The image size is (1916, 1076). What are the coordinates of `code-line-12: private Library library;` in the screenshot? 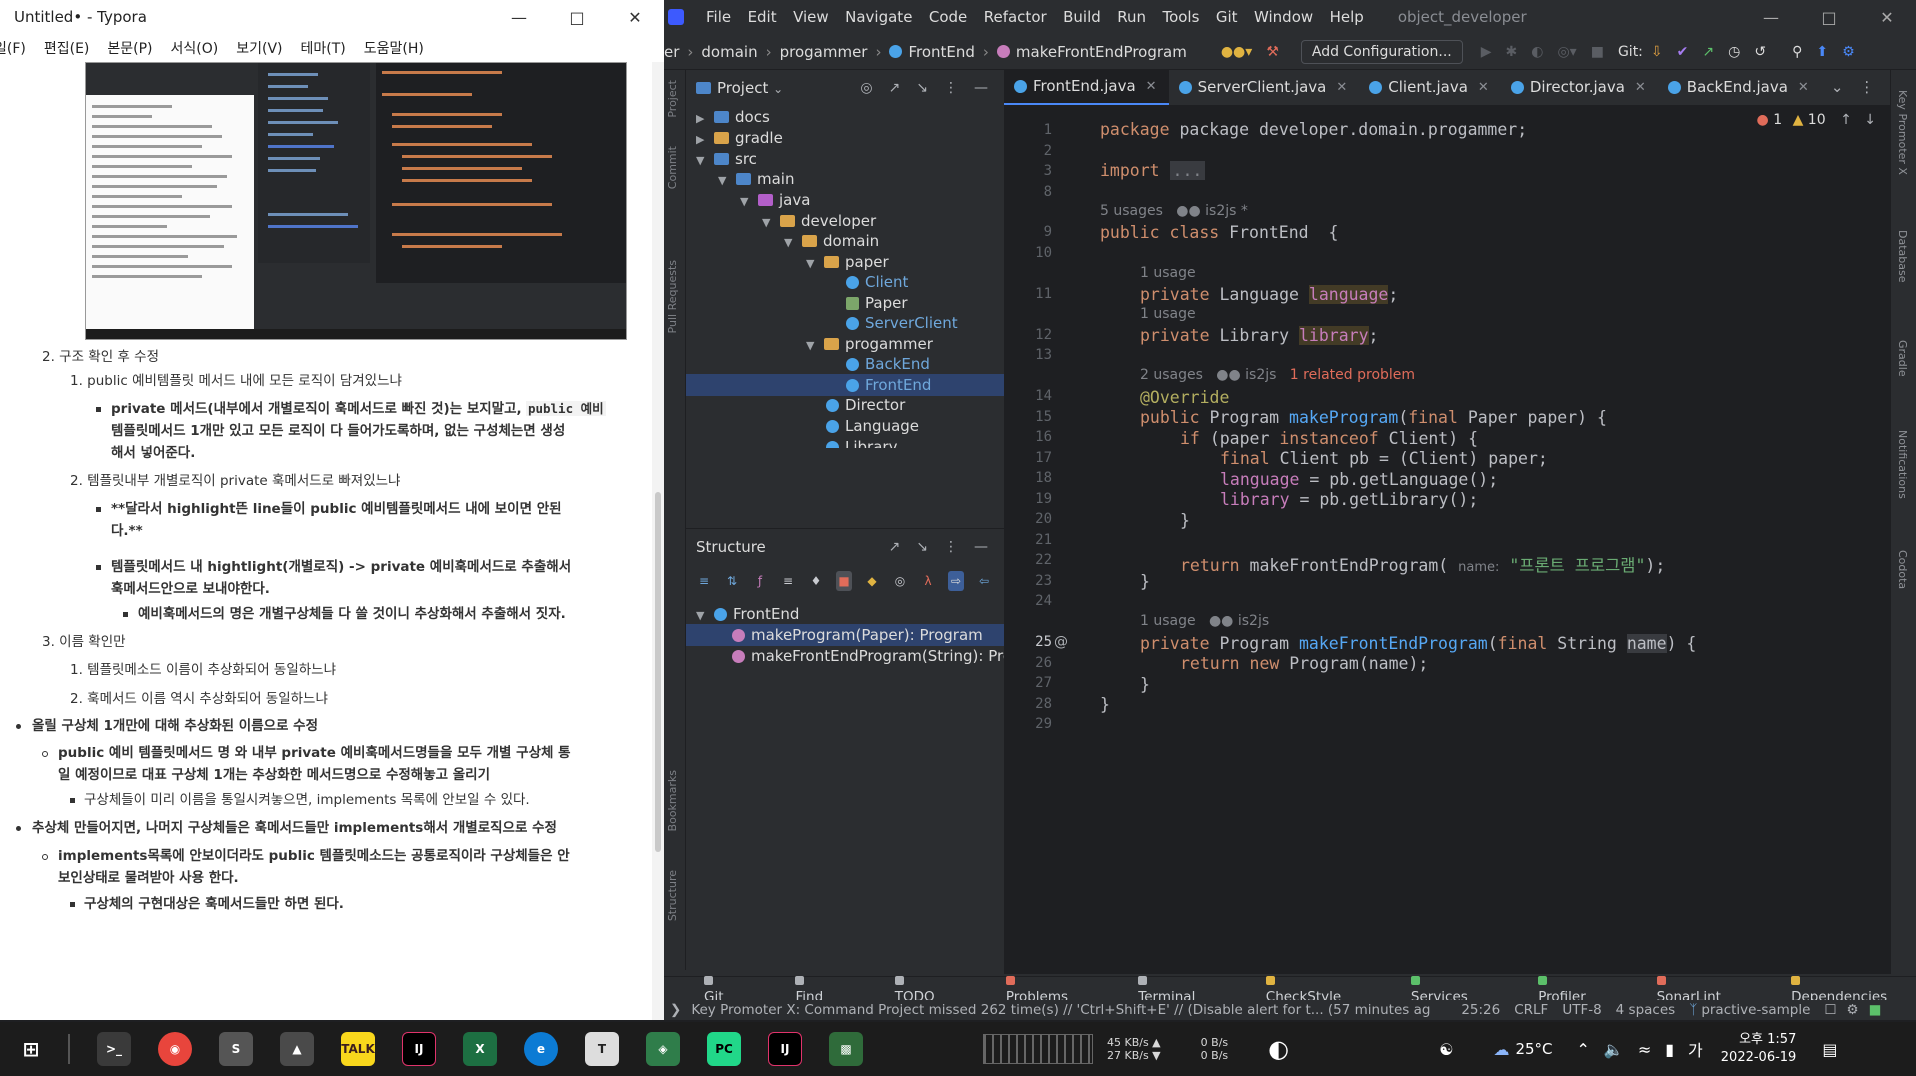 It's located at (1259, 335).